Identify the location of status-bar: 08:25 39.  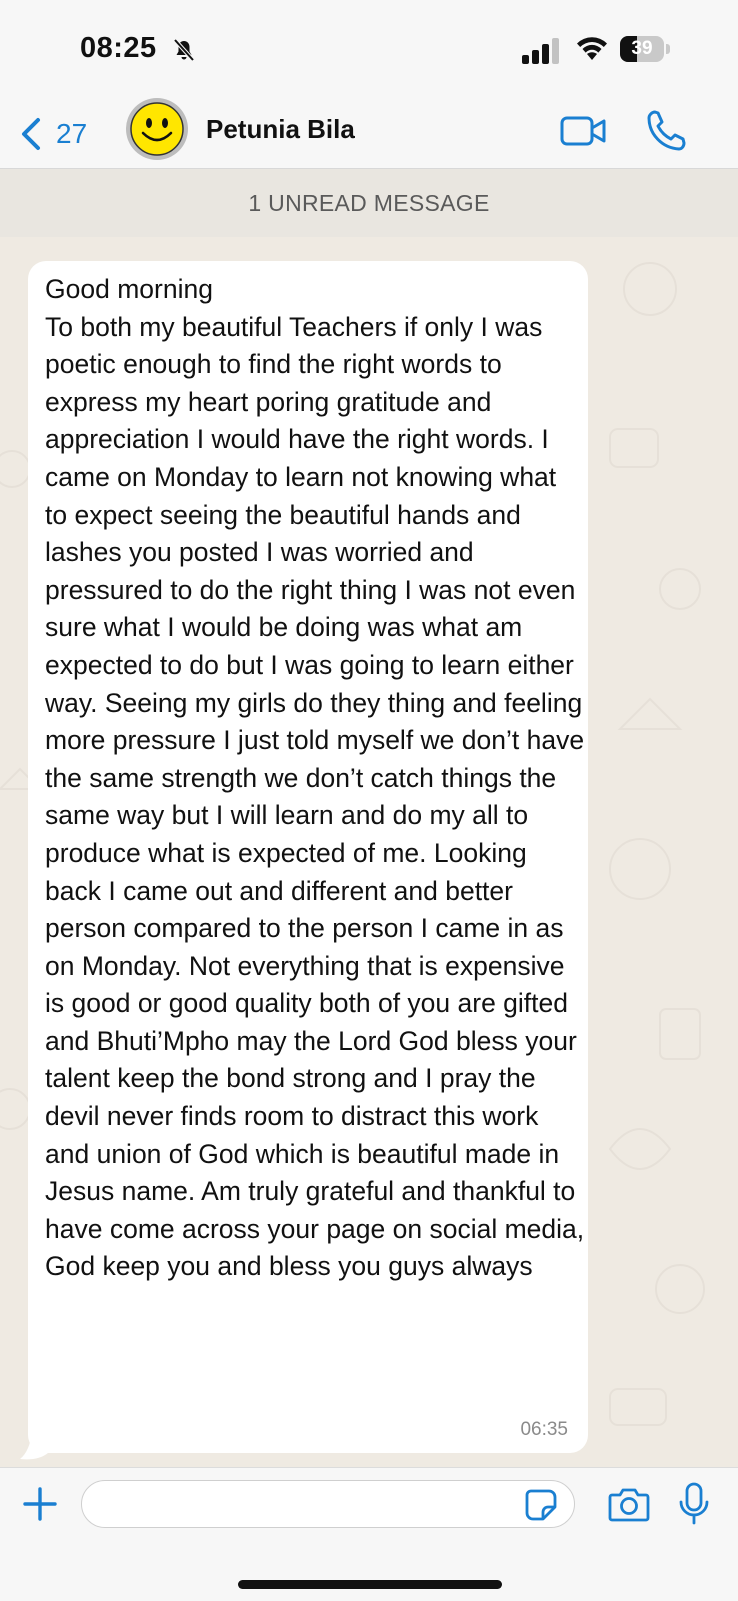
(369, 50).